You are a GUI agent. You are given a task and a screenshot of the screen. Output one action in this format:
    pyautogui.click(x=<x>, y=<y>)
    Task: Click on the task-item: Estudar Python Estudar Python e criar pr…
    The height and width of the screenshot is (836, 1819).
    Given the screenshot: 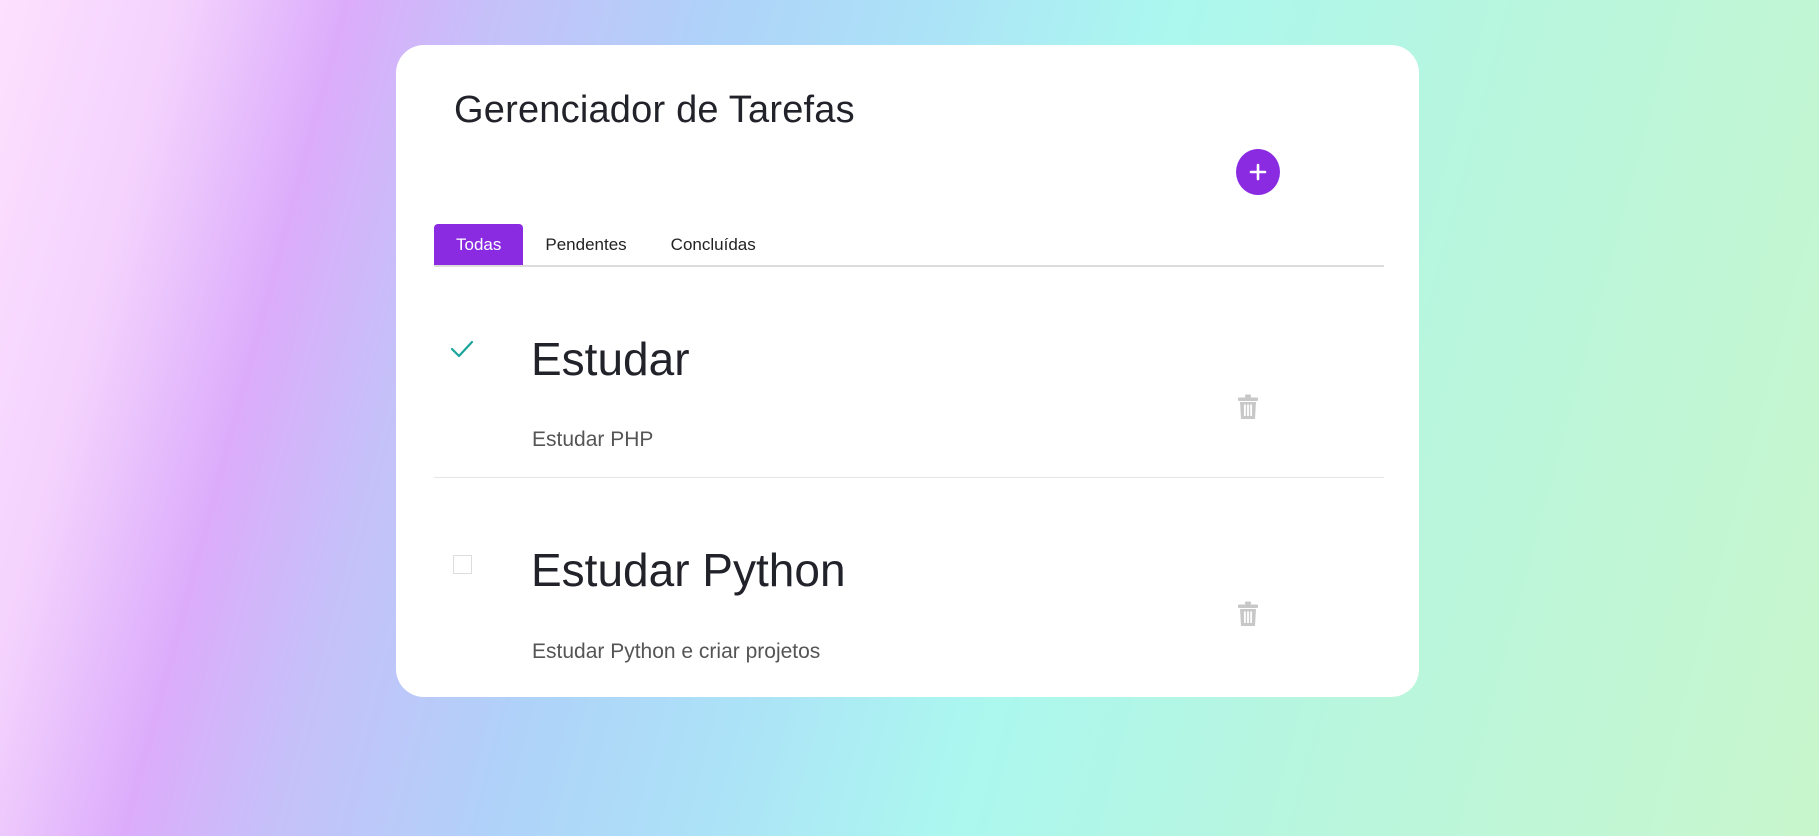 What is the action you would take?
    pyautogui.click(x=909, y=579)
    